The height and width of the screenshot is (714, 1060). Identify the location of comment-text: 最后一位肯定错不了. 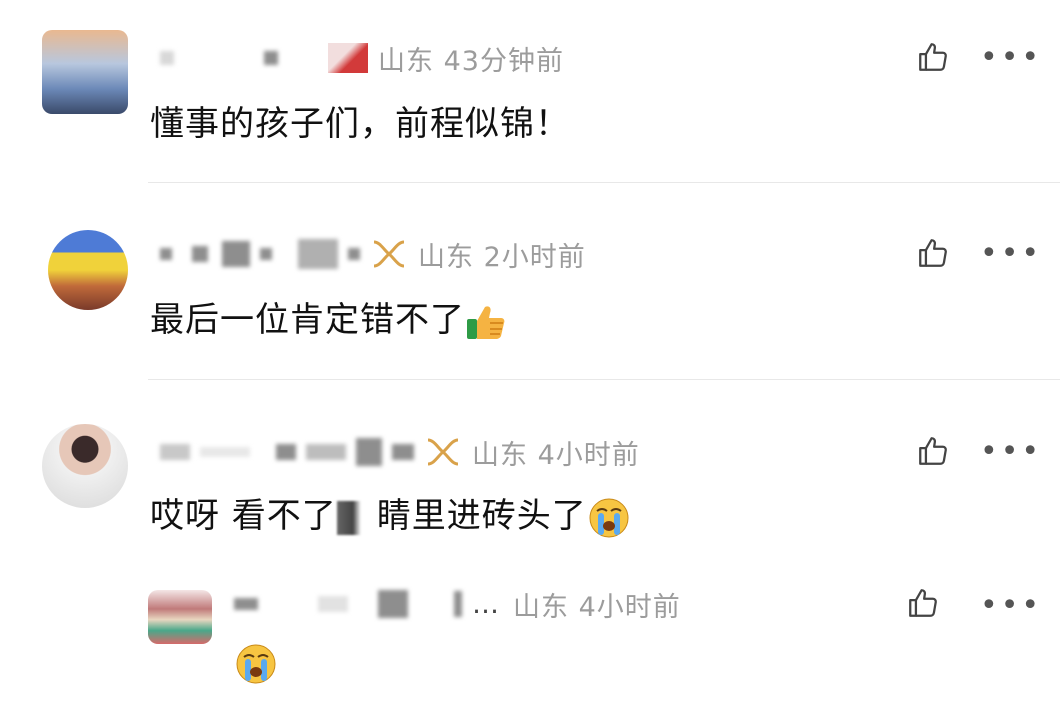
(328, 317).